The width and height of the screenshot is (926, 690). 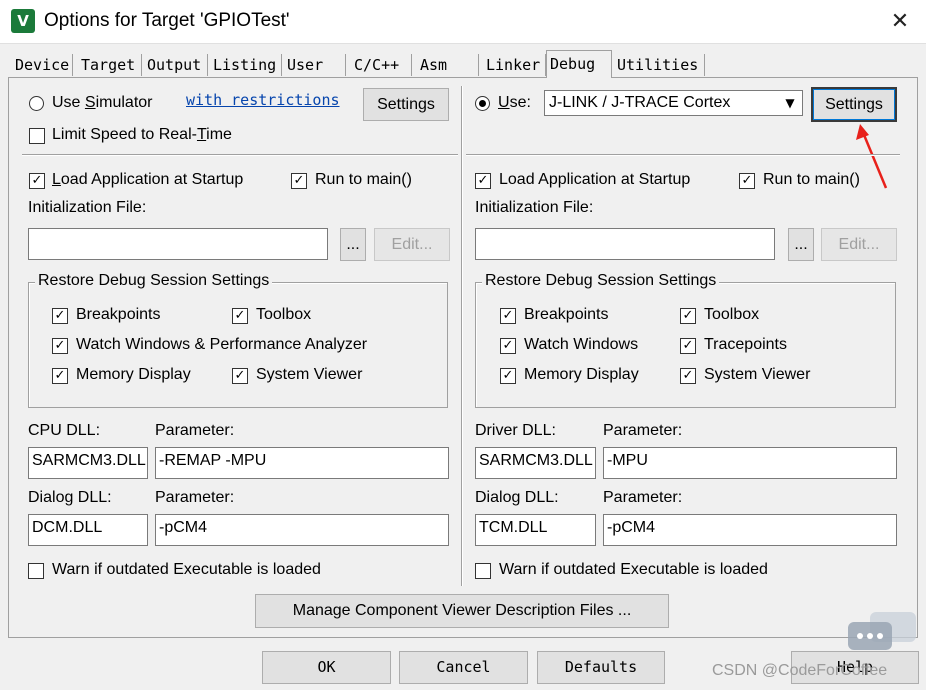 I want to click on right-memory-display-label: Memory Display, so click(x=581, y=374).